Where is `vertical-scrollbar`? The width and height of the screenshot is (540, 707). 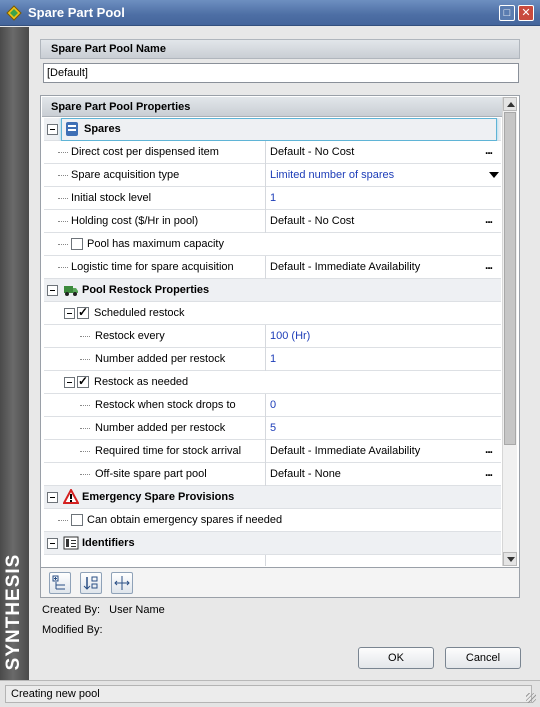
vertical-scrollbar is located at coordinates (509, 331).